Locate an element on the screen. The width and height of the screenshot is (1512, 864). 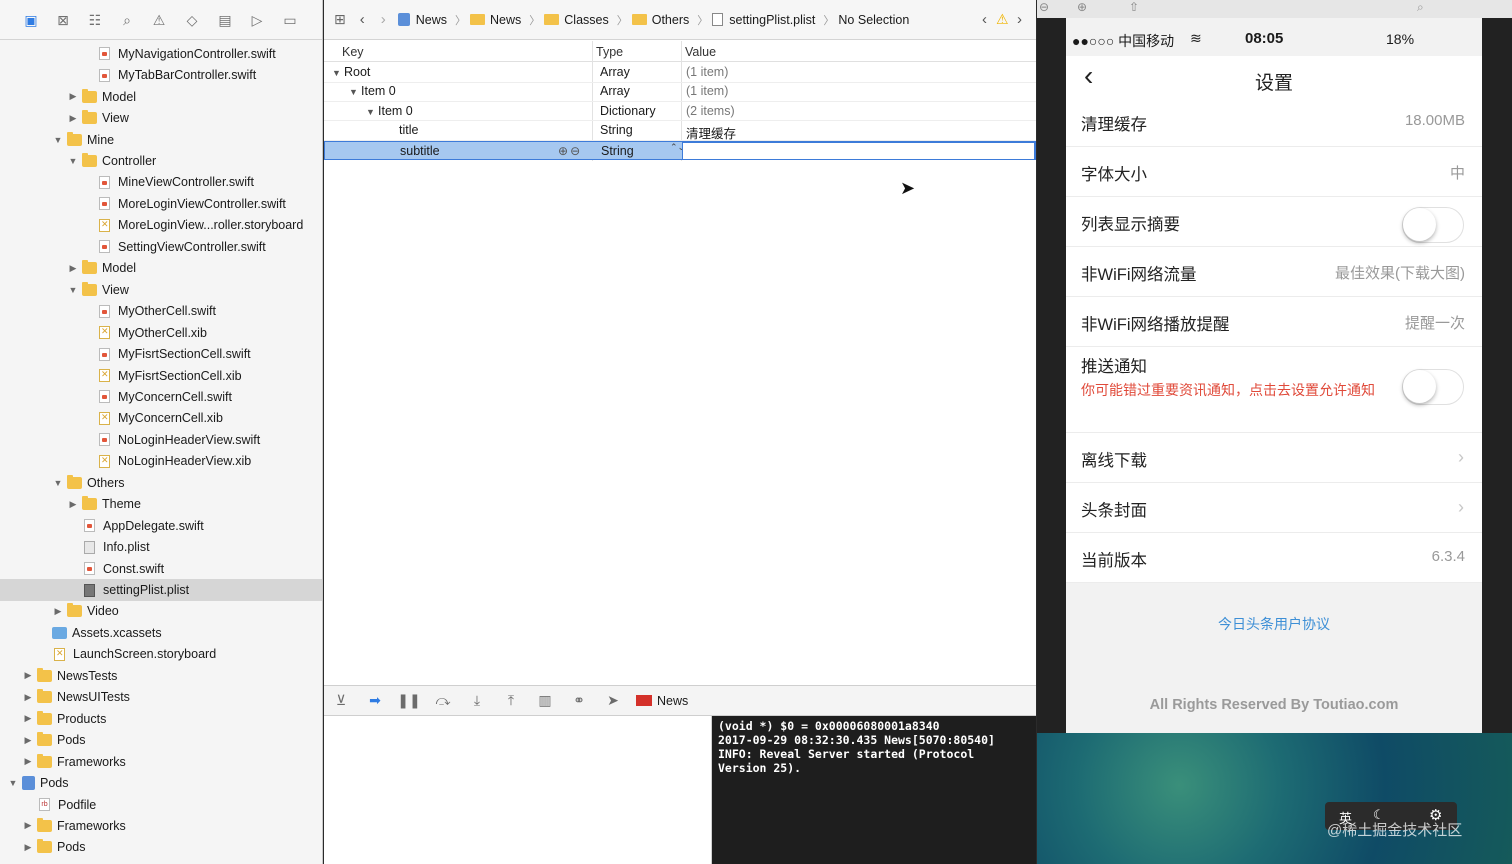
breakpoint-icon: ▷ is located at coordinates (257, 20).